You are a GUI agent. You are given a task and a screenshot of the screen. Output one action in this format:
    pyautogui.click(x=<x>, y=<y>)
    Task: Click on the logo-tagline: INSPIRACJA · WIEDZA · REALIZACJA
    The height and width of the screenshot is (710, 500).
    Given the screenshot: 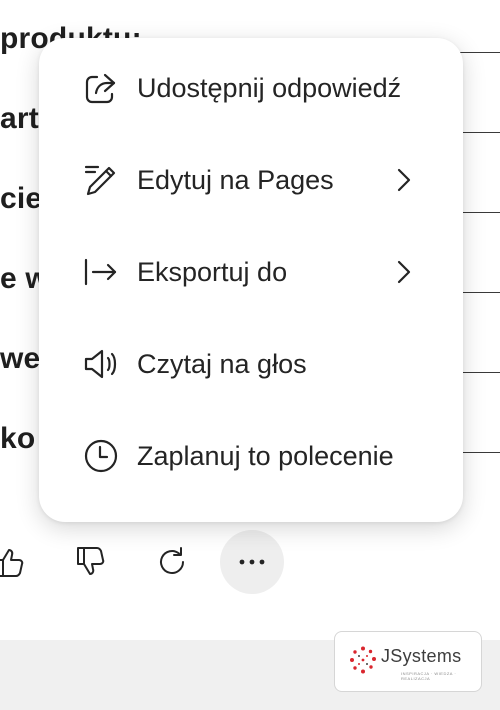 What is the action you would take?
    pyautogui.click(x=429, y=676)
    